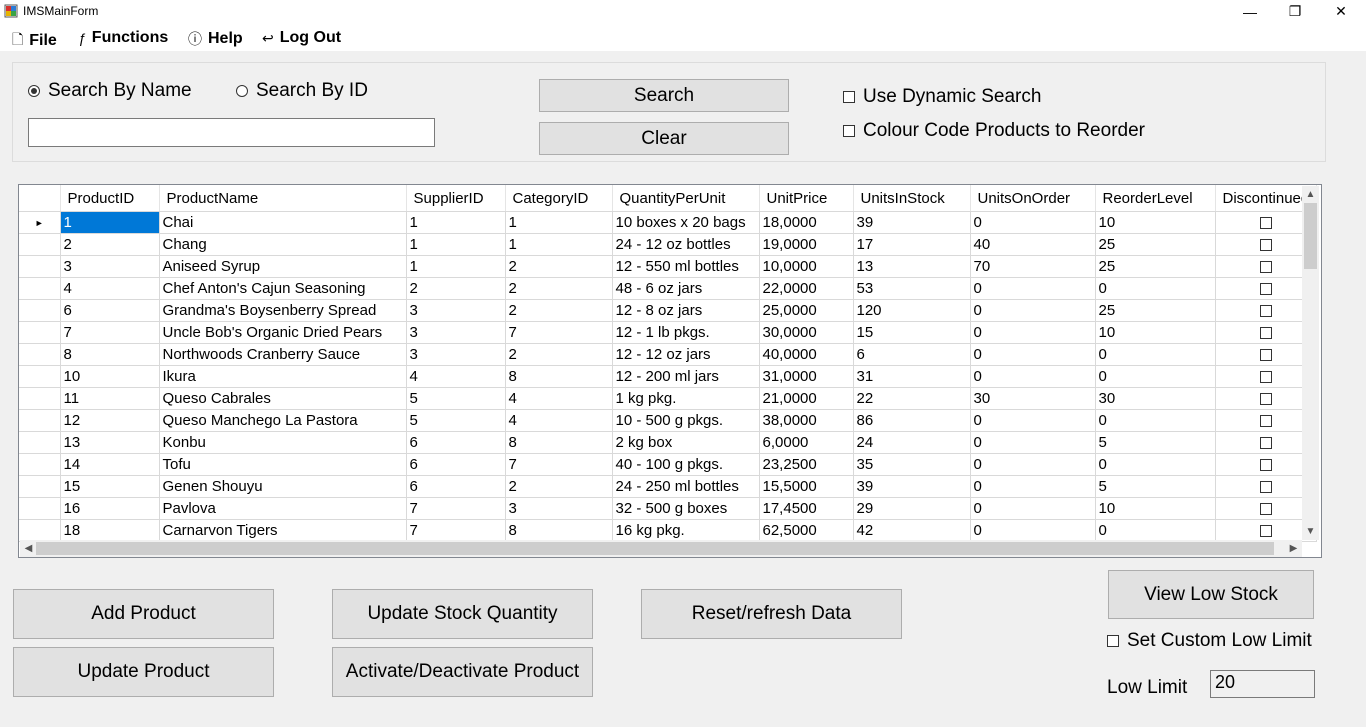 Image resolution: width=1366 pixels, height=727 pixels. I want to click on table-cell: 15,5000, so click(806, 486).